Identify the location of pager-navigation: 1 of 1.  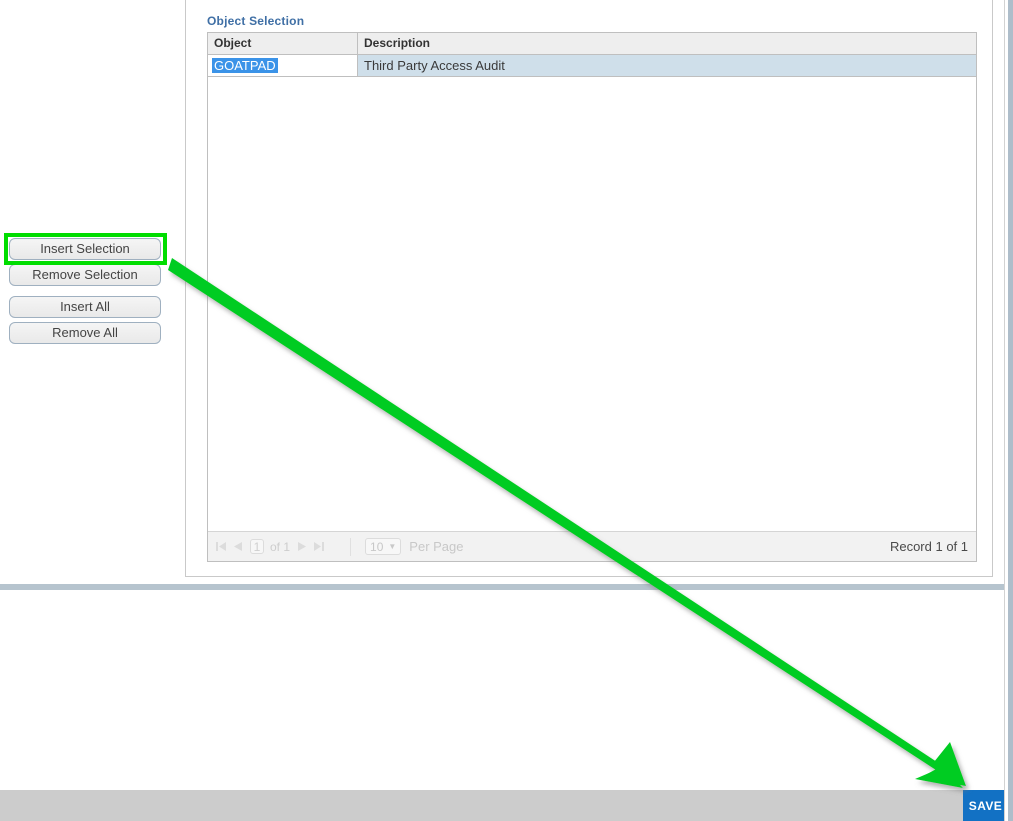
(266, 546).